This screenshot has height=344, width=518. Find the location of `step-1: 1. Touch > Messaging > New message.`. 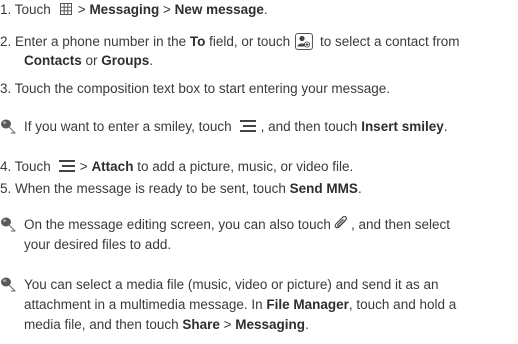

step-1: 1. Touch > Messaging > New message. is located at coordinates (134, 9).